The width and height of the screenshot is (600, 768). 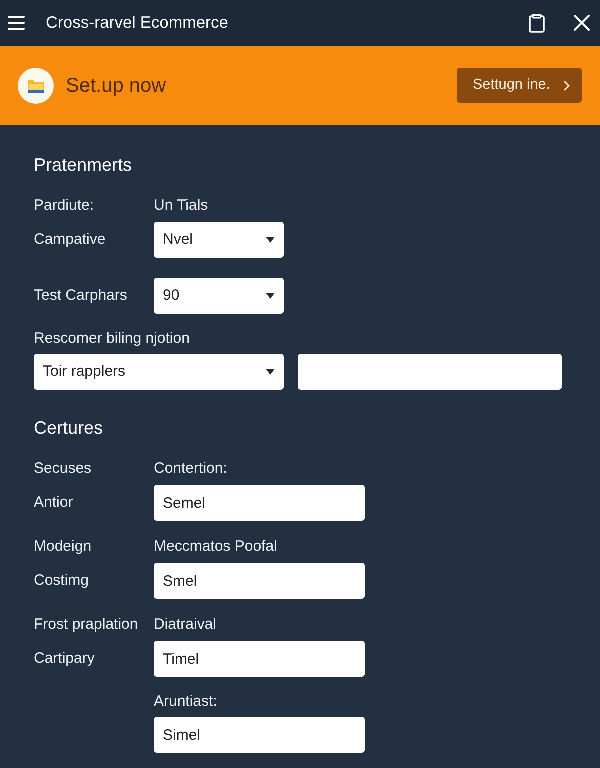 I want to click on close-icon, so click(x=582, y=23).